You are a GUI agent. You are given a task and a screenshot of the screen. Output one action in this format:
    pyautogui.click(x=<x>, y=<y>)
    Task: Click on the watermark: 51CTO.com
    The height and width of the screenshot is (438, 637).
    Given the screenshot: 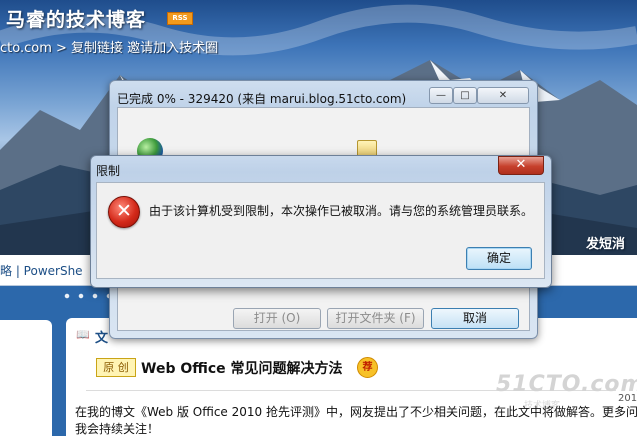 What is the action you would take?
    pyautogui.click(x=566, y=384)
    